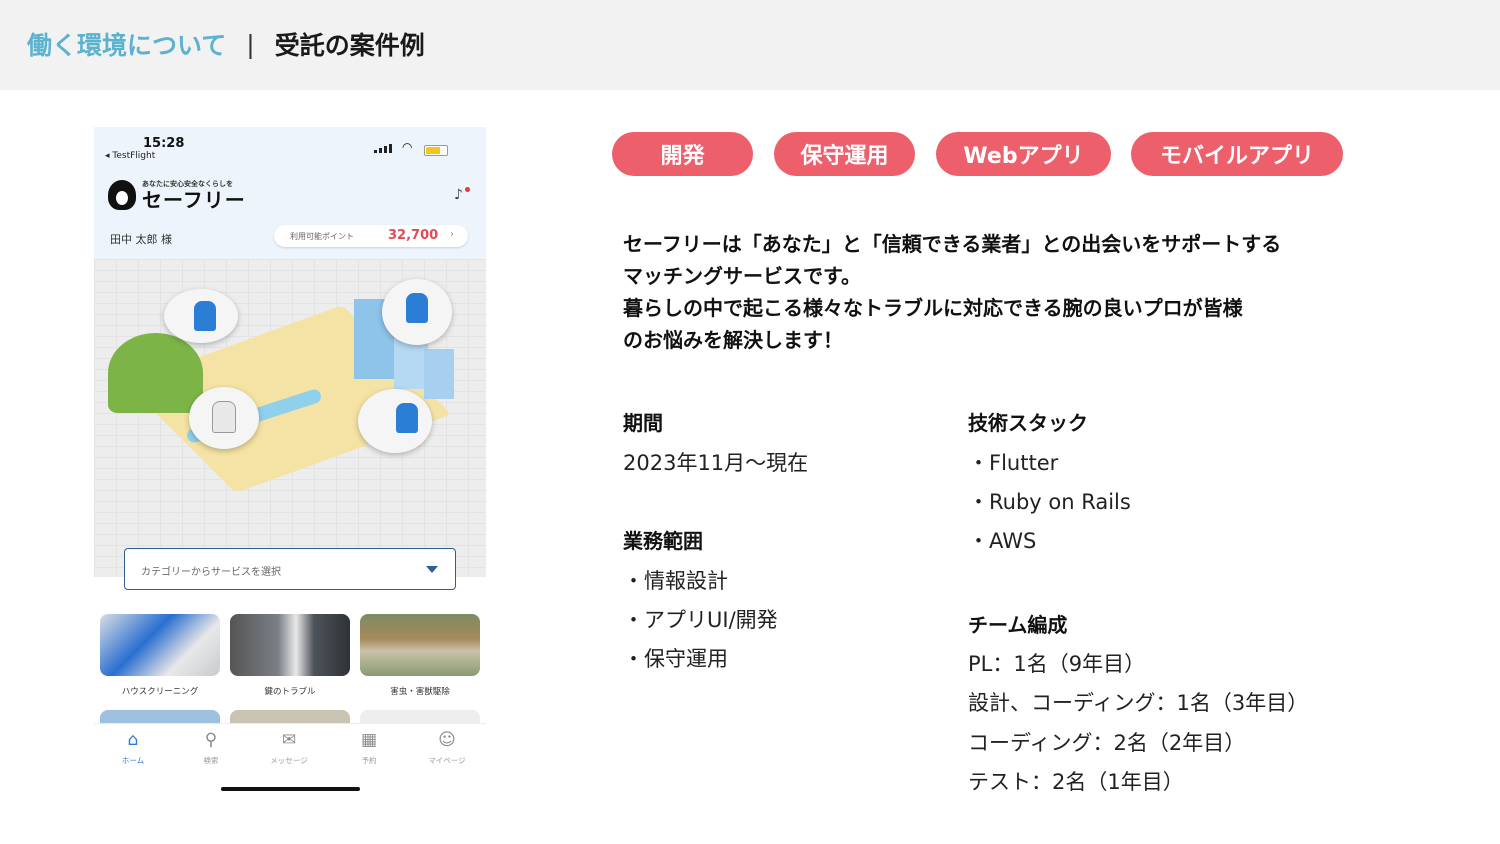 This screenshot has height=844, width=1500. I want to click on tab-label: ホーム, so click(133, 760).